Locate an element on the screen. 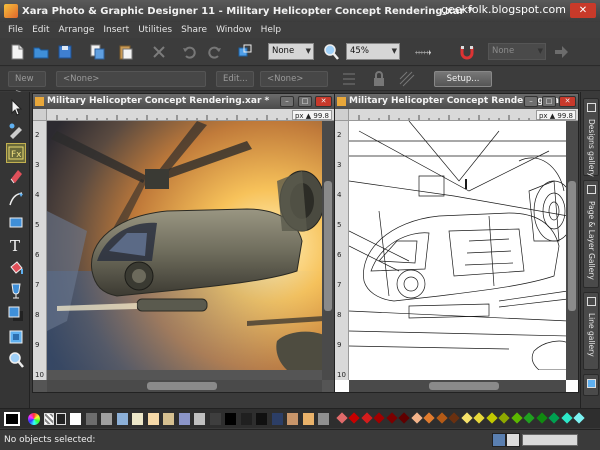 The image size is (600, 450). shape-editor-tool is located at coordinates (16, 130).